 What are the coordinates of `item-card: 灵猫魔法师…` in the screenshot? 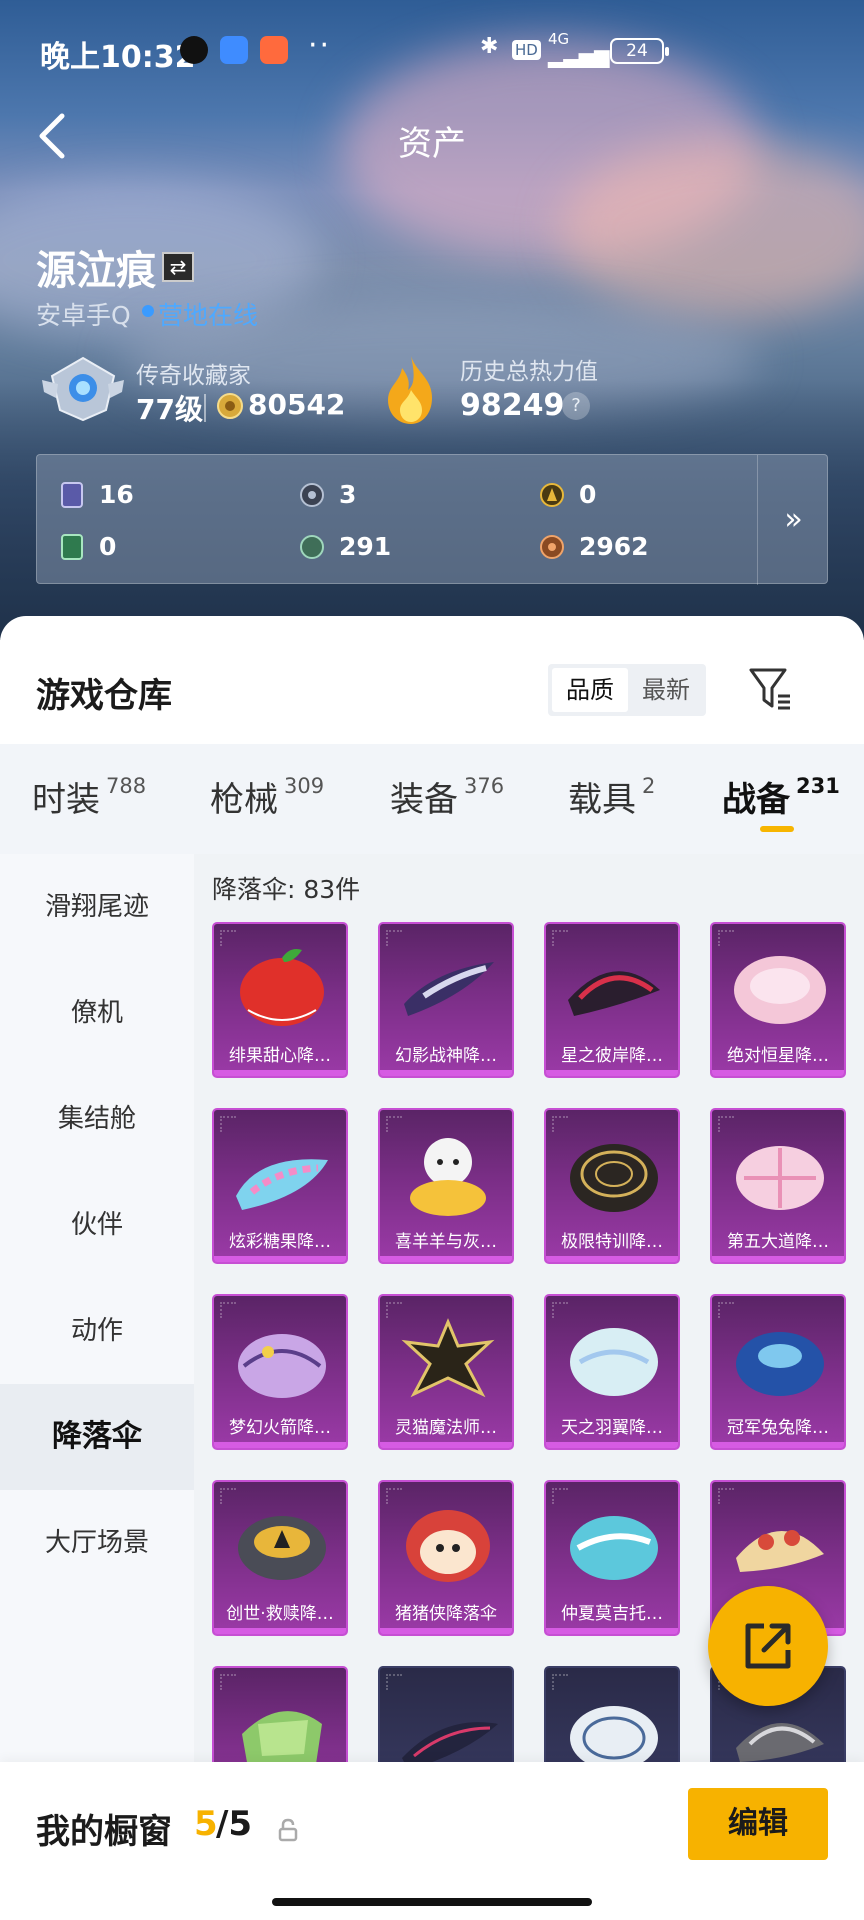 It's located at (446, 1372).